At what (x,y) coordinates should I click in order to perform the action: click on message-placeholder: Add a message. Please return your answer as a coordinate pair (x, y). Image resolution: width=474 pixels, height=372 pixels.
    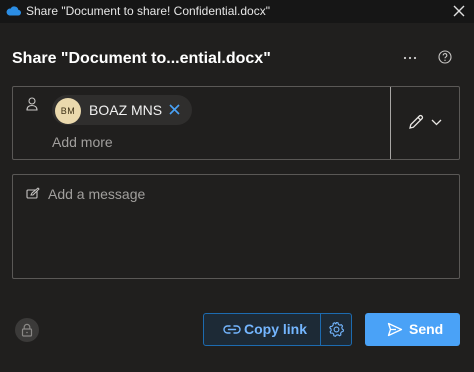
    Looking at the image, I should click on (97, 194).